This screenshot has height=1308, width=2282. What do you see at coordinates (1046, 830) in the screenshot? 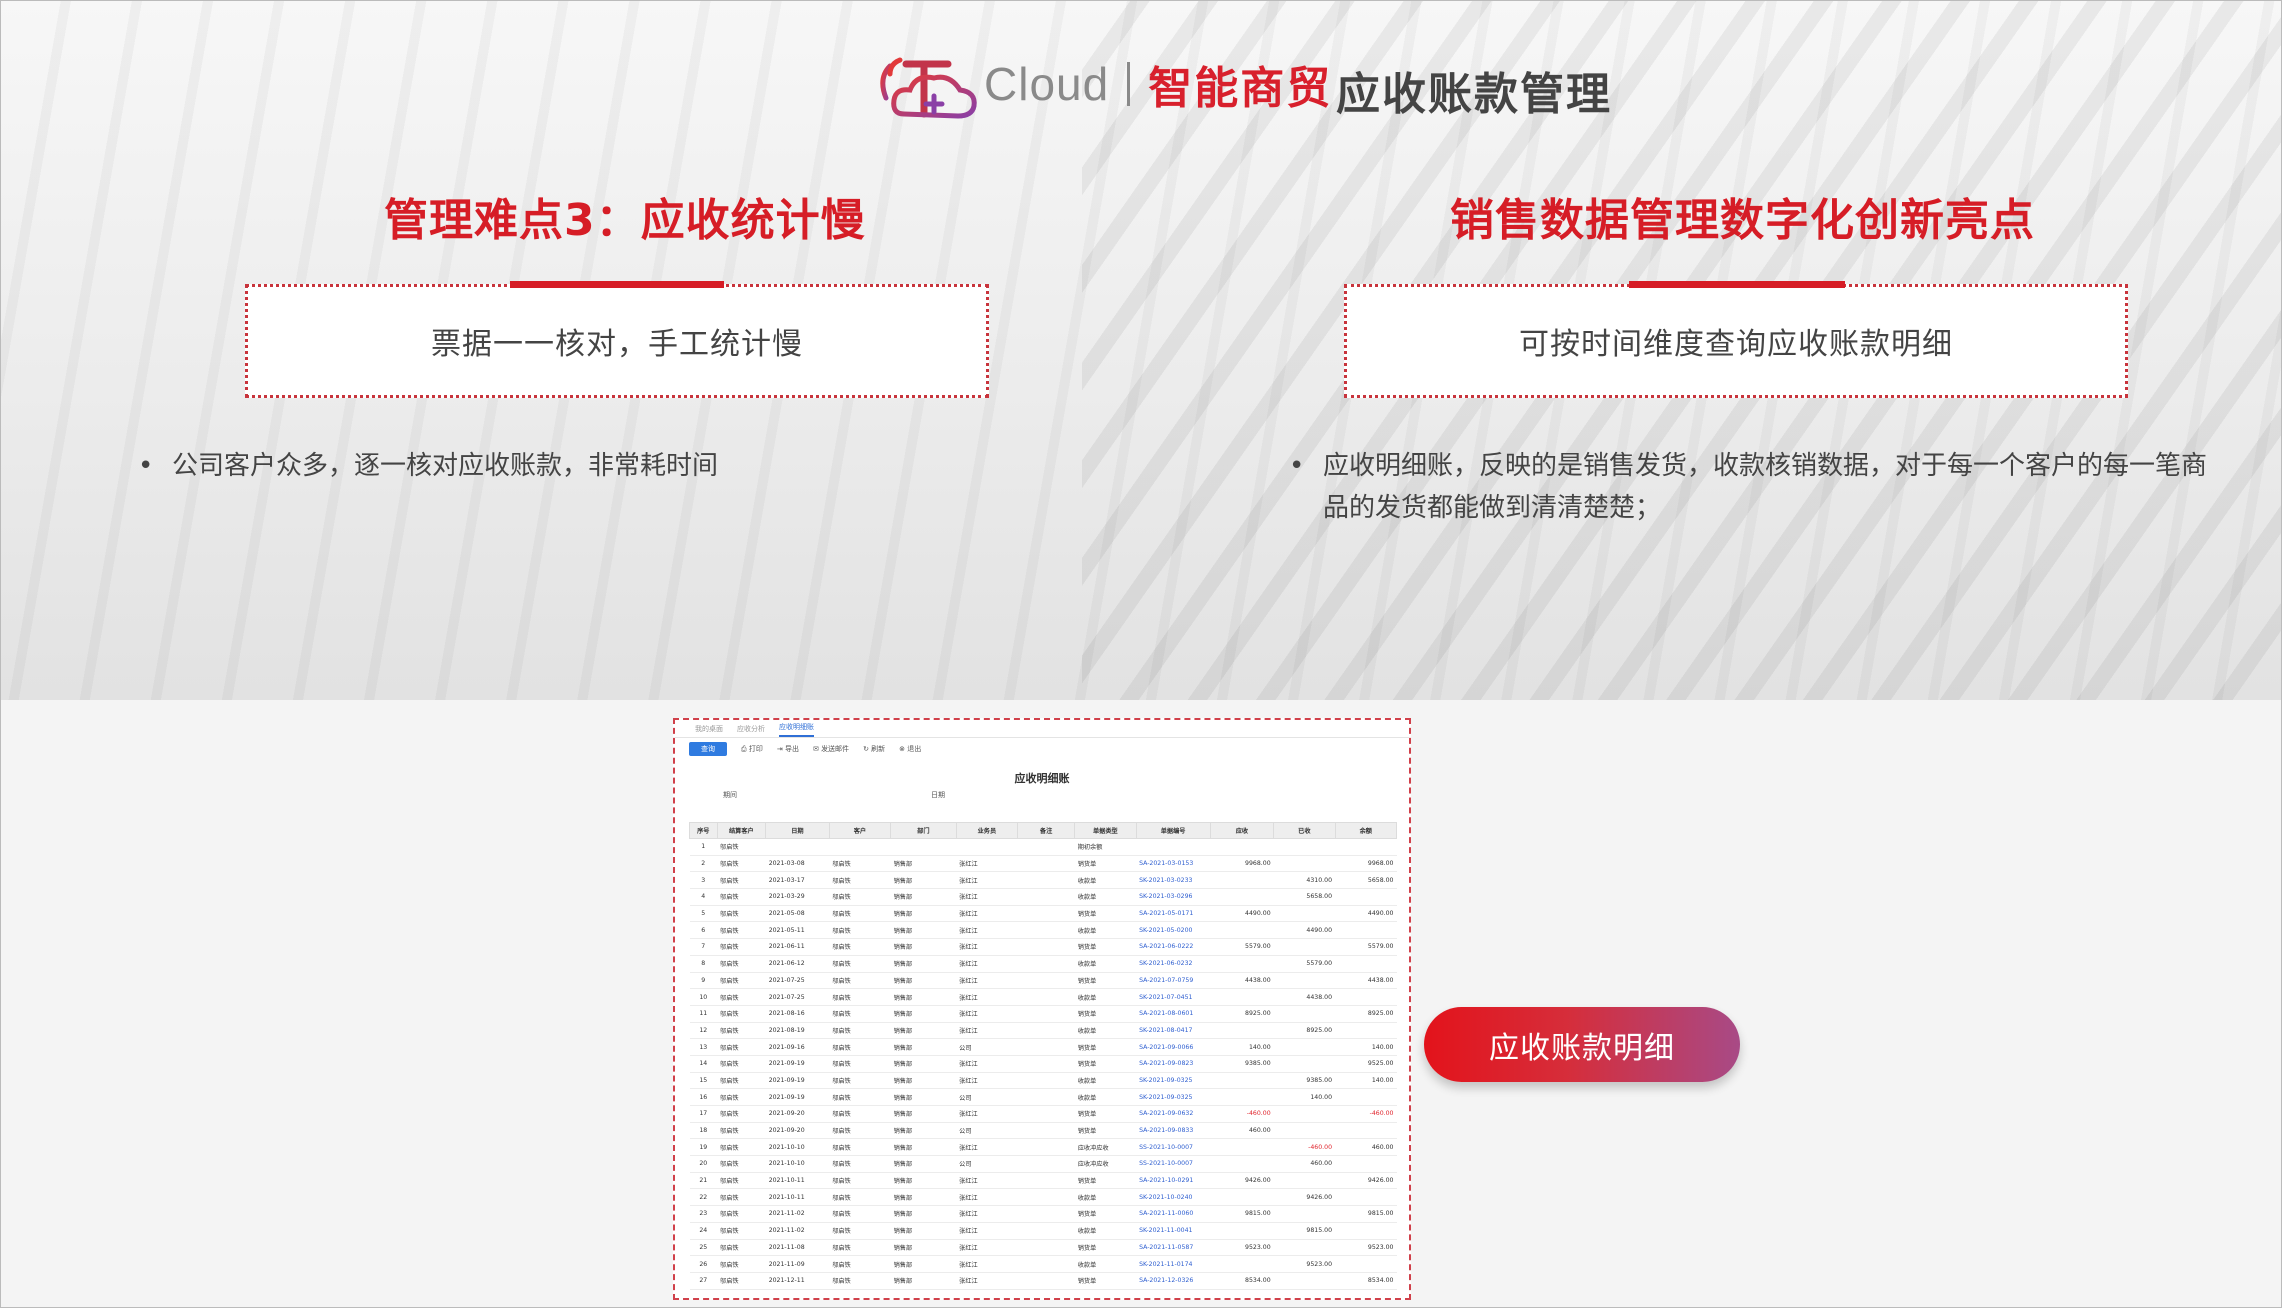
I see `table-header-cell: 备注` at bounding box center [1046, 830].